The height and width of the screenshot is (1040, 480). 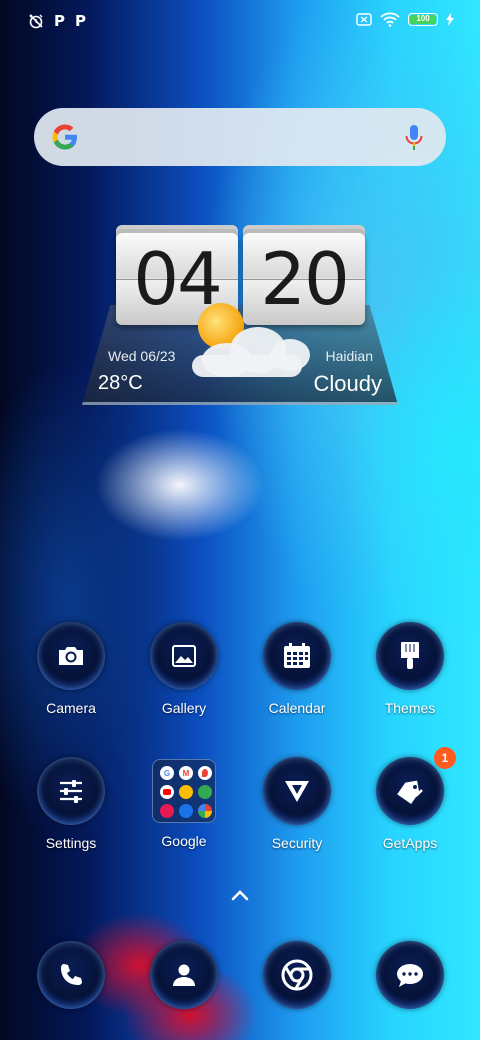 I want to click on settings-app-icon, so click(x=71, y=791).